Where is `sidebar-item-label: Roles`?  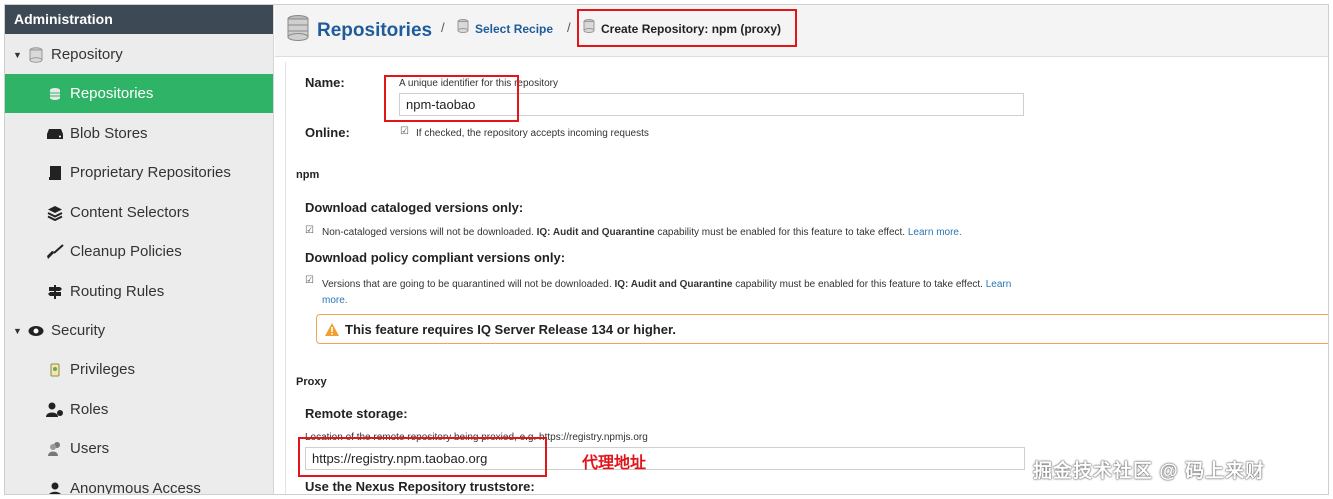
sidebar-item-label: Roles is located at coordinates (89, 409).